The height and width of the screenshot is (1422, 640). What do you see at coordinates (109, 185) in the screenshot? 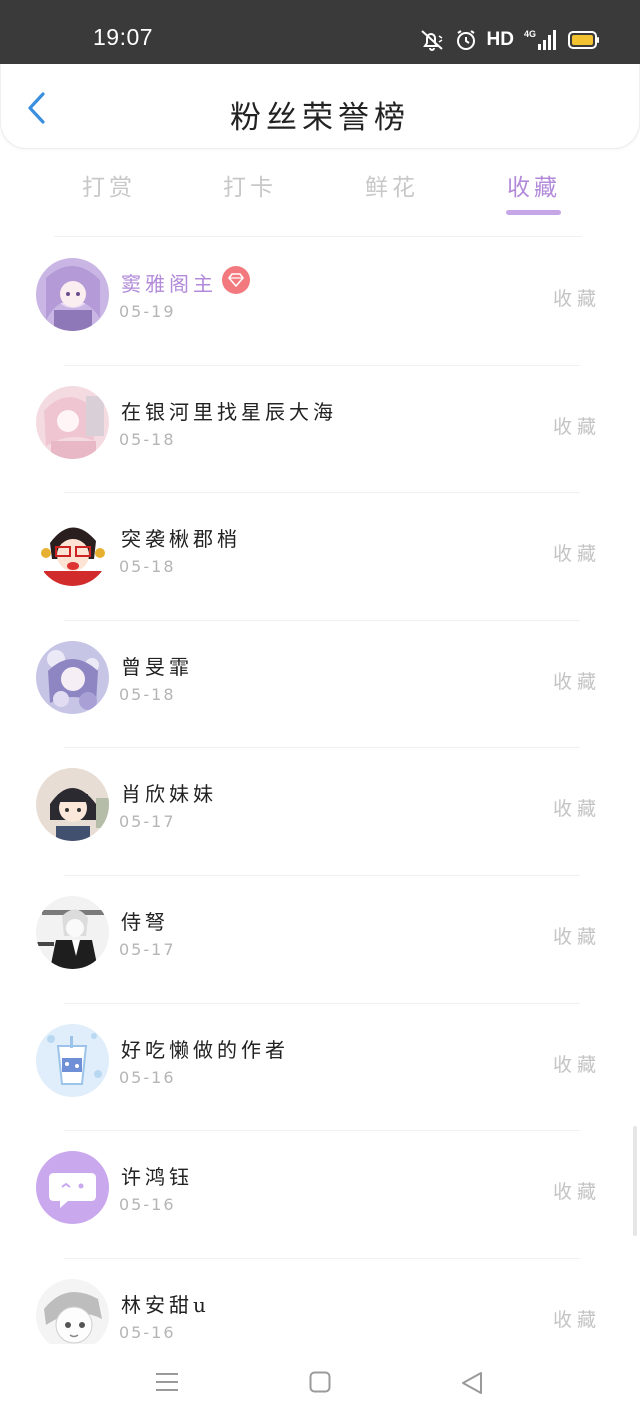
I see `tab-reward: 打赏` at bounding box center [109, 185].